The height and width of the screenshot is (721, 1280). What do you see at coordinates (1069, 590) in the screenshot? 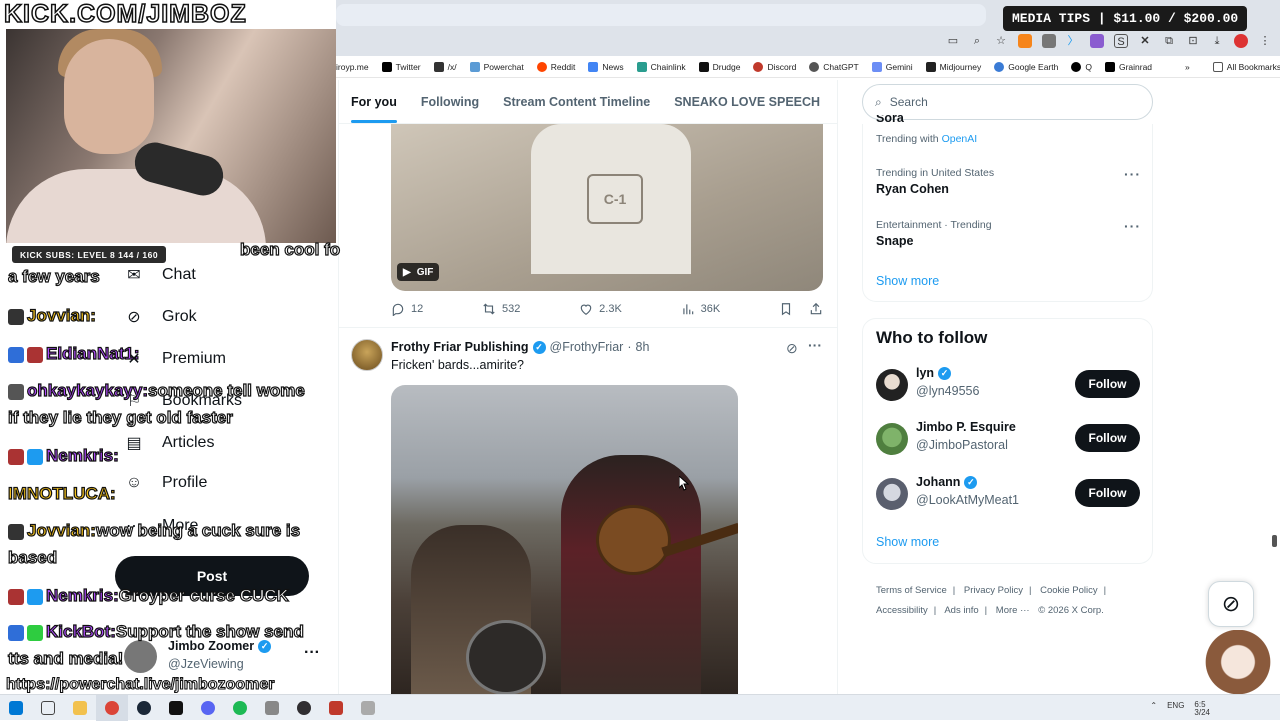
I see `footer-link: Cookie Policy` at bounding box center [1069, 590].